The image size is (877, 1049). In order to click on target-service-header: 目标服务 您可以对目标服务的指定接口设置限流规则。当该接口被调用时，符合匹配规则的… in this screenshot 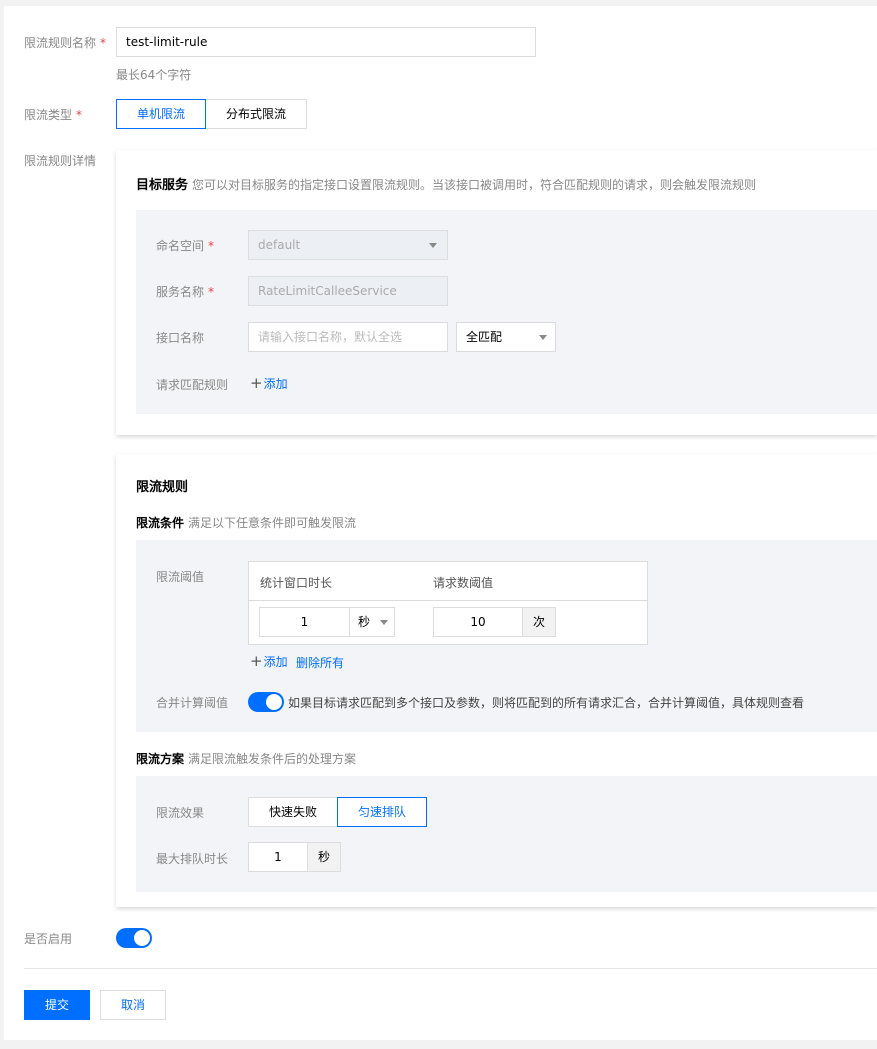, I will do `click(446, 183)`.